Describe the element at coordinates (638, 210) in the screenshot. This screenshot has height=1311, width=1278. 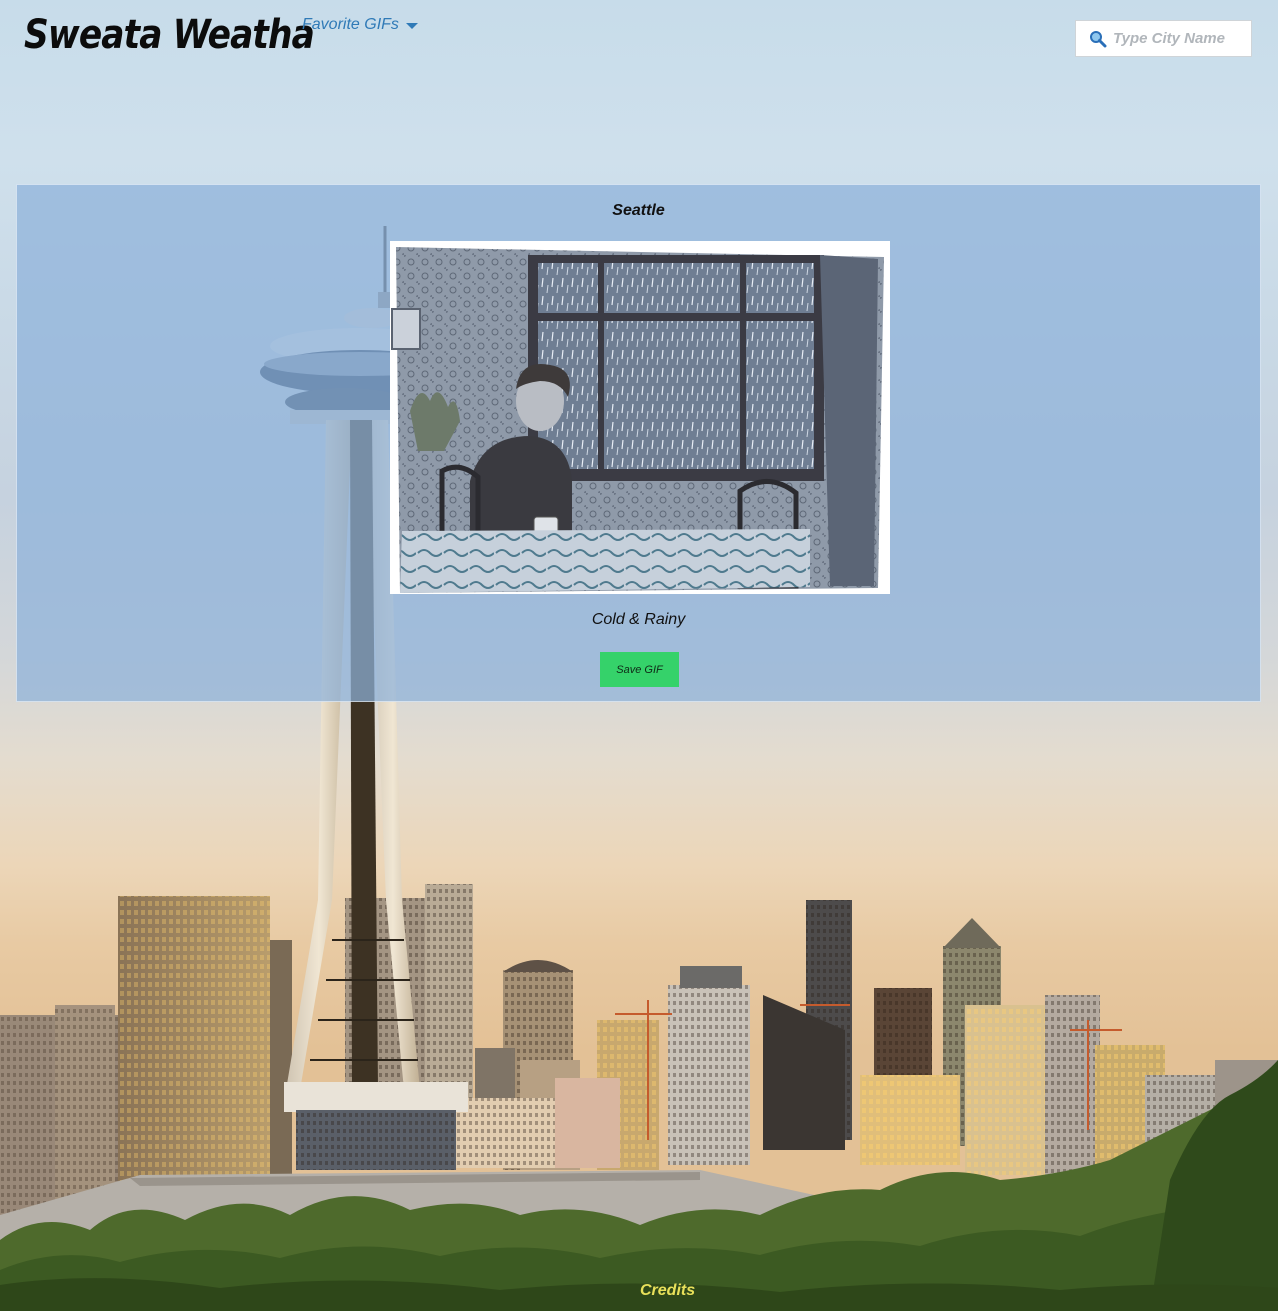
I see `city-name: Seattle` at that location.